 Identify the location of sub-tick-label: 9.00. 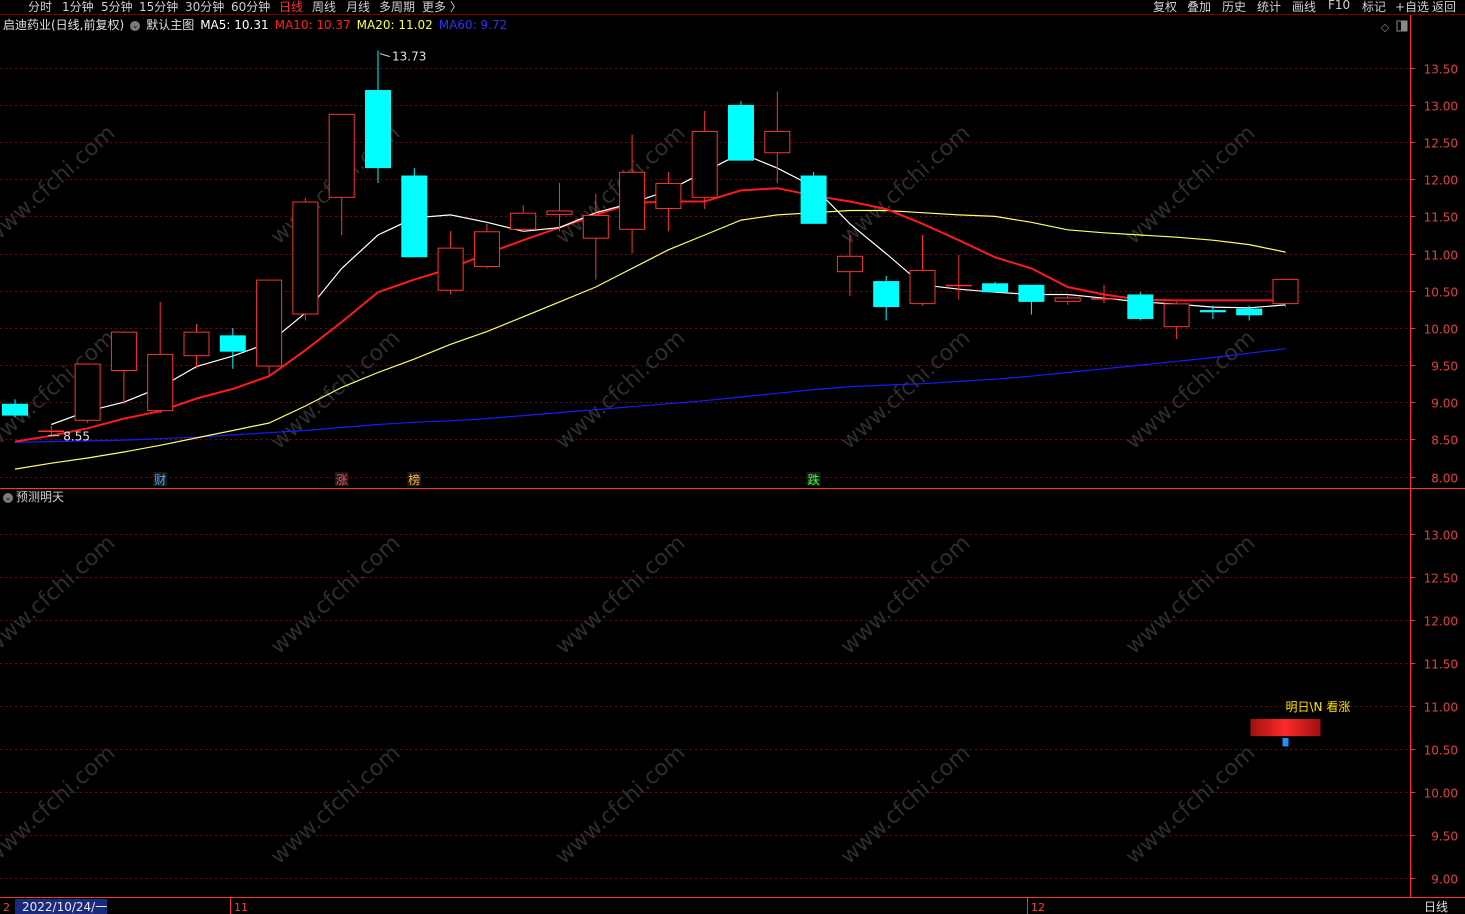
(1444, 880).